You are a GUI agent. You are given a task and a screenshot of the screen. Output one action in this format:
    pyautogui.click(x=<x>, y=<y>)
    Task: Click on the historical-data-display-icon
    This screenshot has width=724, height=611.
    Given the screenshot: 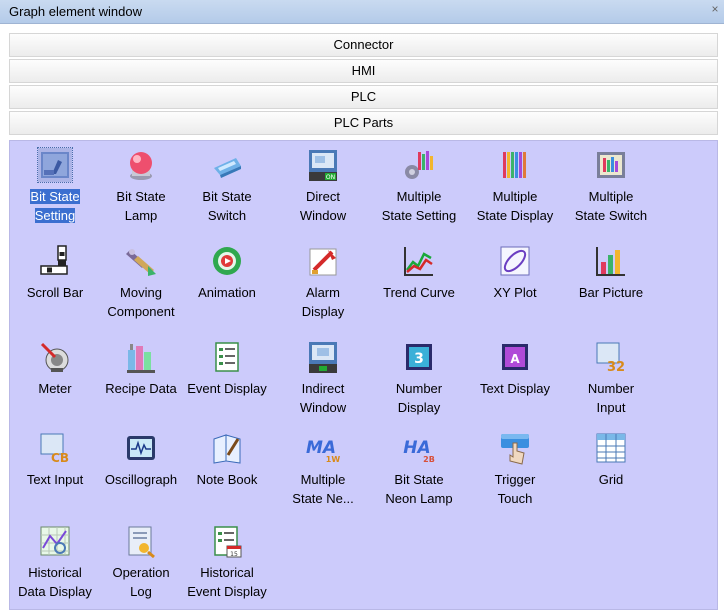 What is the action you would take?
    pyautogui.click(x=55, y=541)
    